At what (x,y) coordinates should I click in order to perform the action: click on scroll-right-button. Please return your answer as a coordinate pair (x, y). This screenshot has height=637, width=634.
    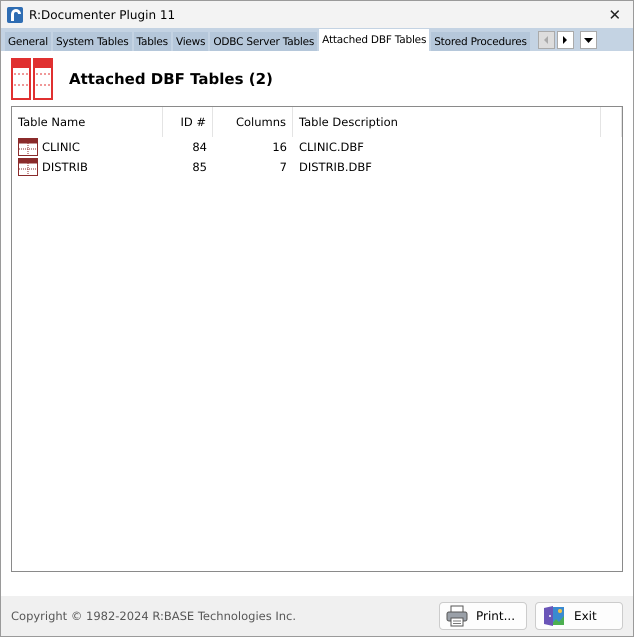
    Looking at the image, I should click on (565, 40).